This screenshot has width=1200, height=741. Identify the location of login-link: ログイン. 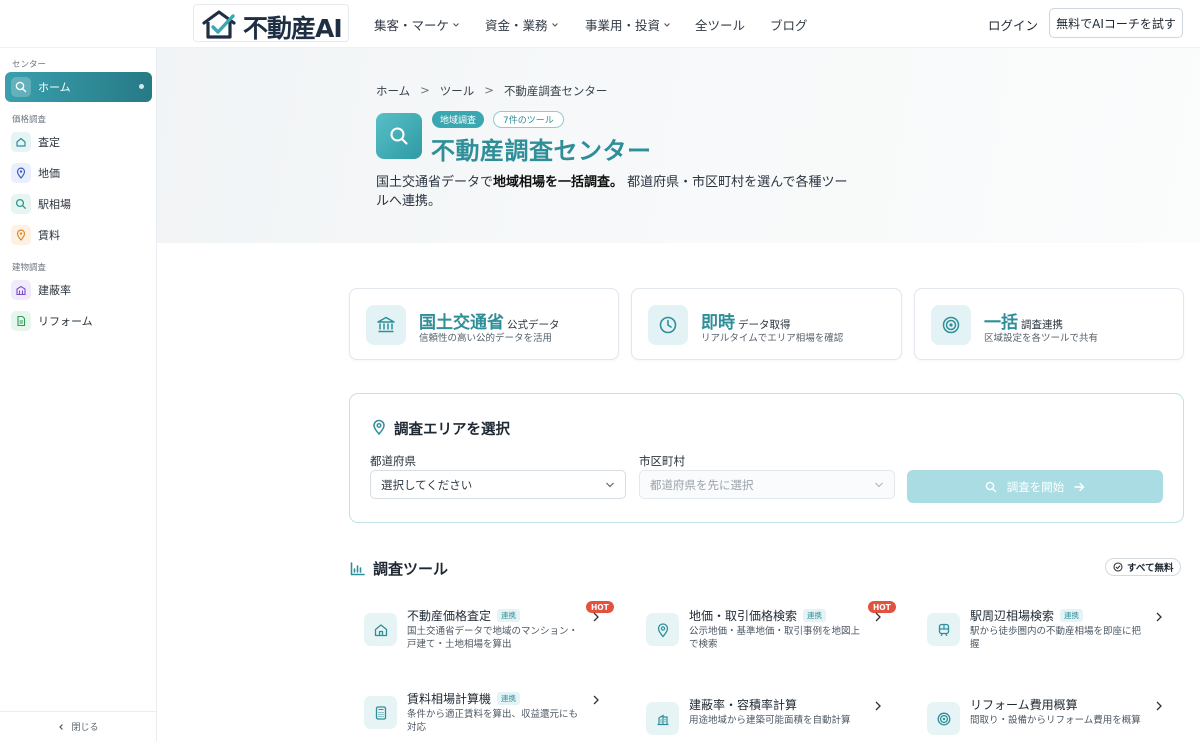
(1013, 24).